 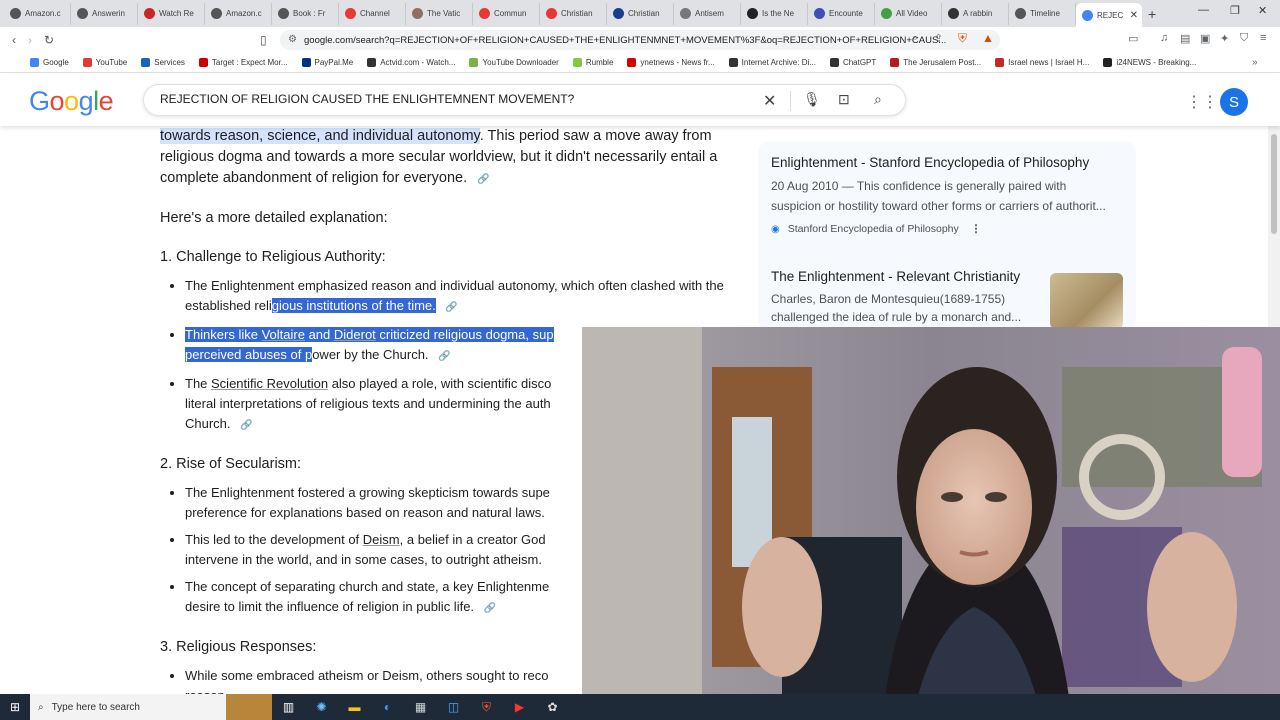 What do you see at coordinates (975, 13) in the screenshot?
I see `tab: A rabbin` at bounding box center [975, 13].